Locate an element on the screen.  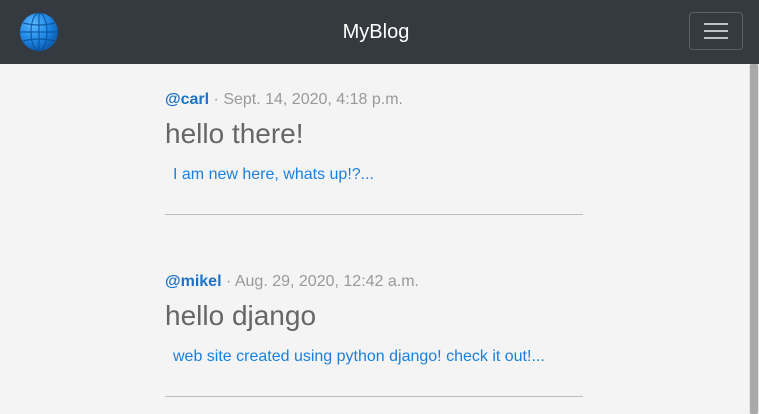
post-title: hello there! is located at coordinates (234, 133).